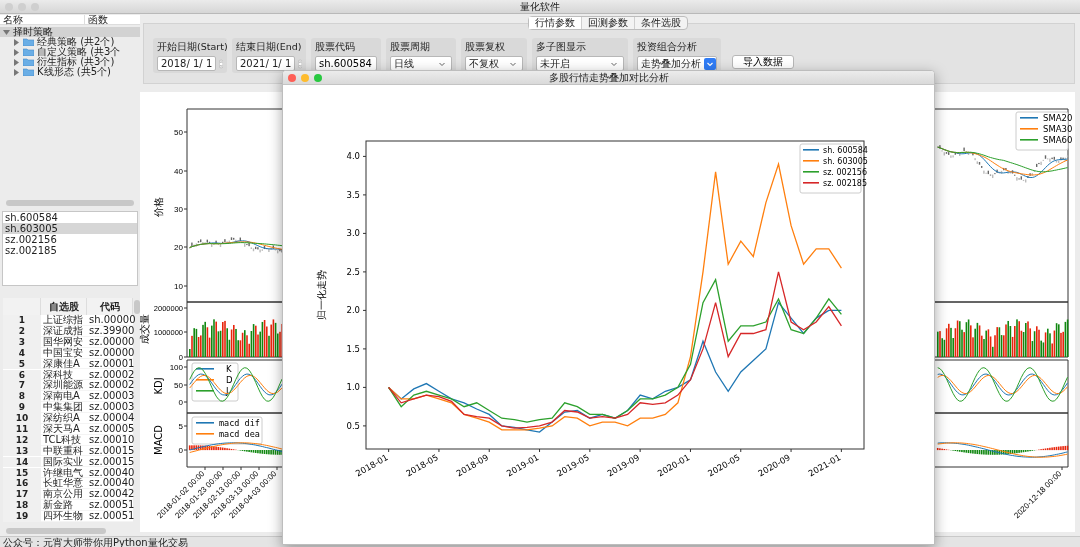  What do you see at coordinates (353, 387) in the screenshot?
I see `axis-tick-label: 1.0` at bounding box center [353, 387].